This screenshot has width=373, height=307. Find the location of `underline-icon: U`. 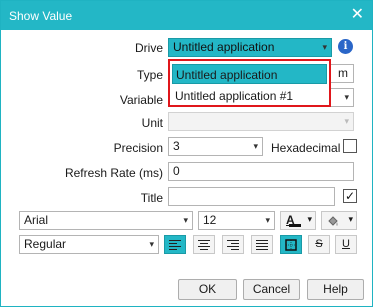

underline-icon: U is located at coordinates (346, 244).